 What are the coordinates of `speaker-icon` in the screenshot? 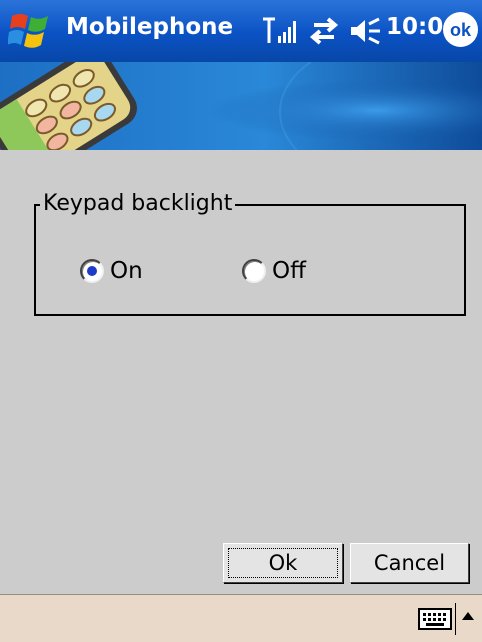 It's located at (365, 31).